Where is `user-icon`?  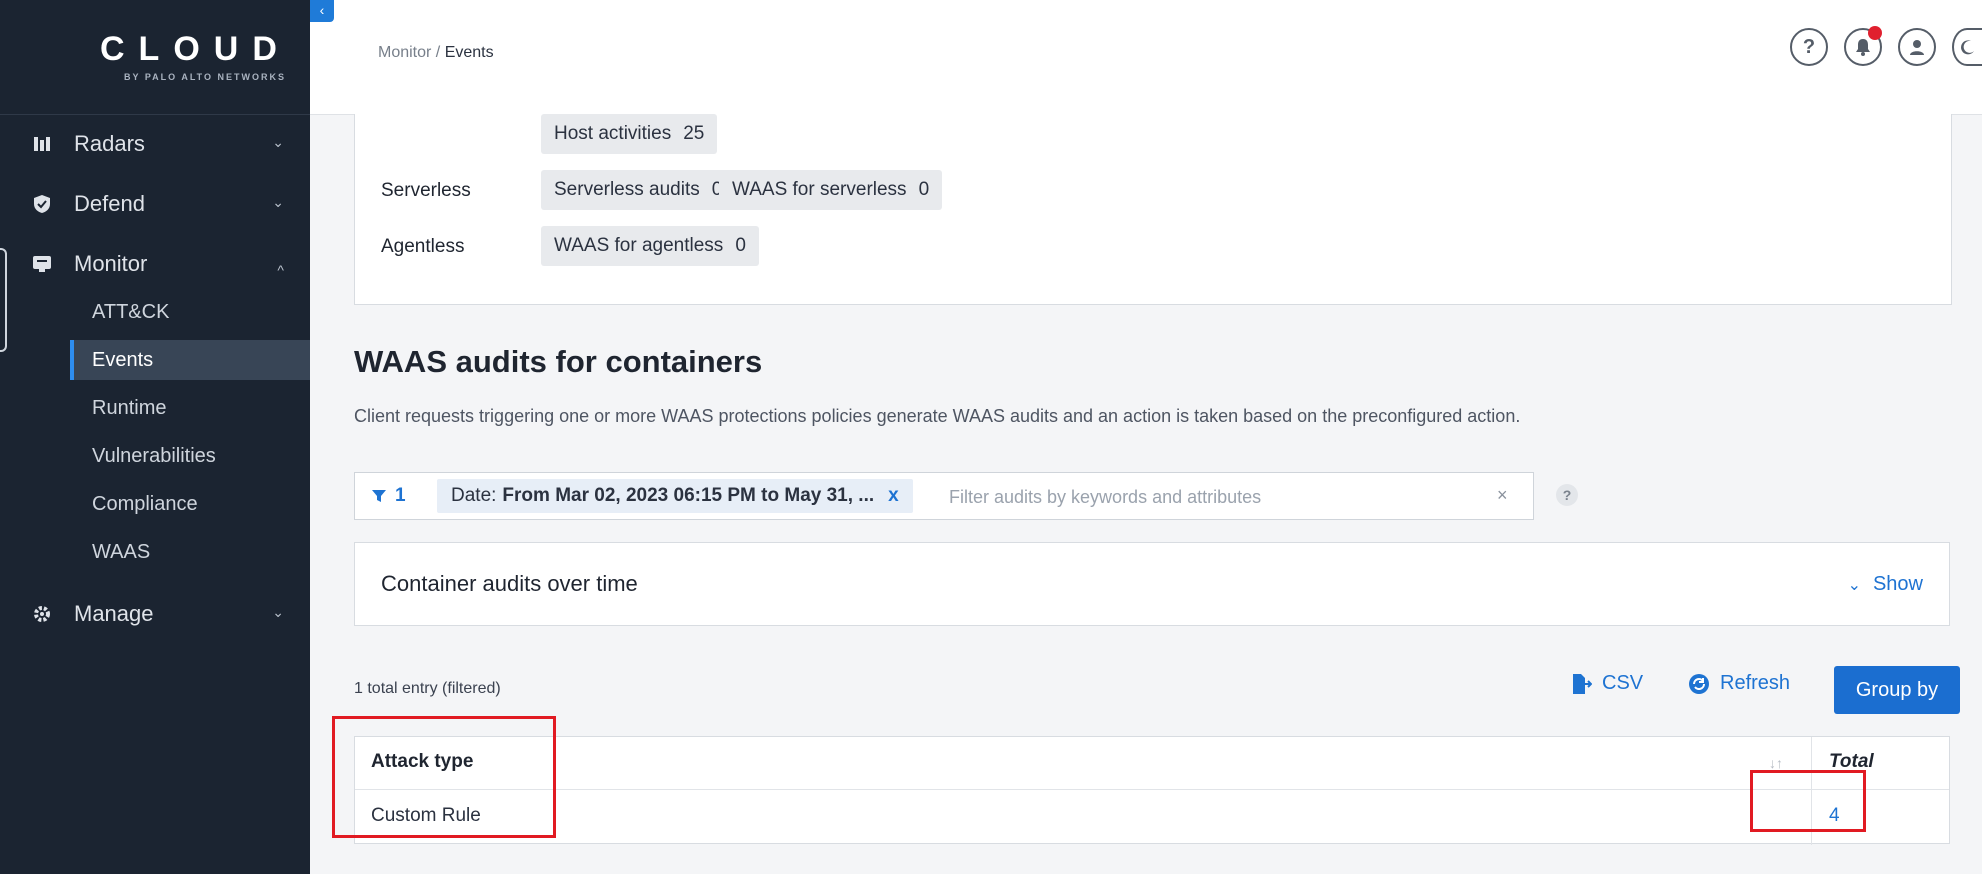
user-icon is located at coordinates (1917, 47).